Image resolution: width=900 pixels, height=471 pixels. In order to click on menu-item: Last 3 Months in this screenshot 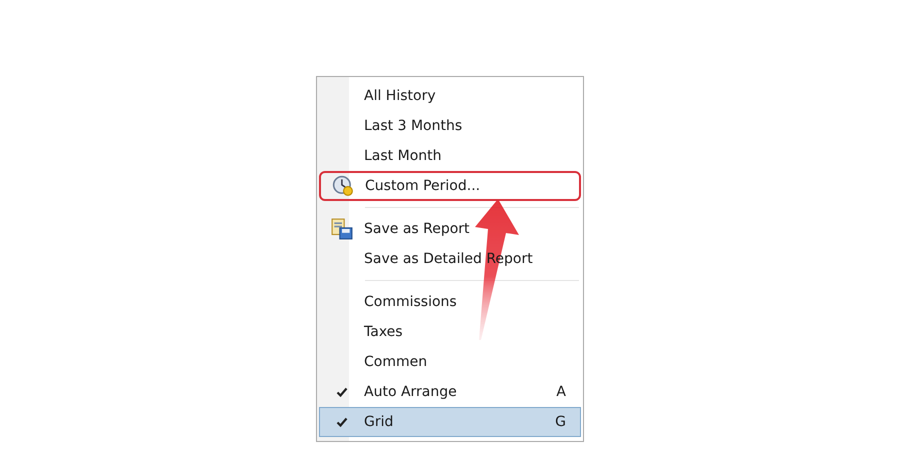, I will do `click(450, 126)`.